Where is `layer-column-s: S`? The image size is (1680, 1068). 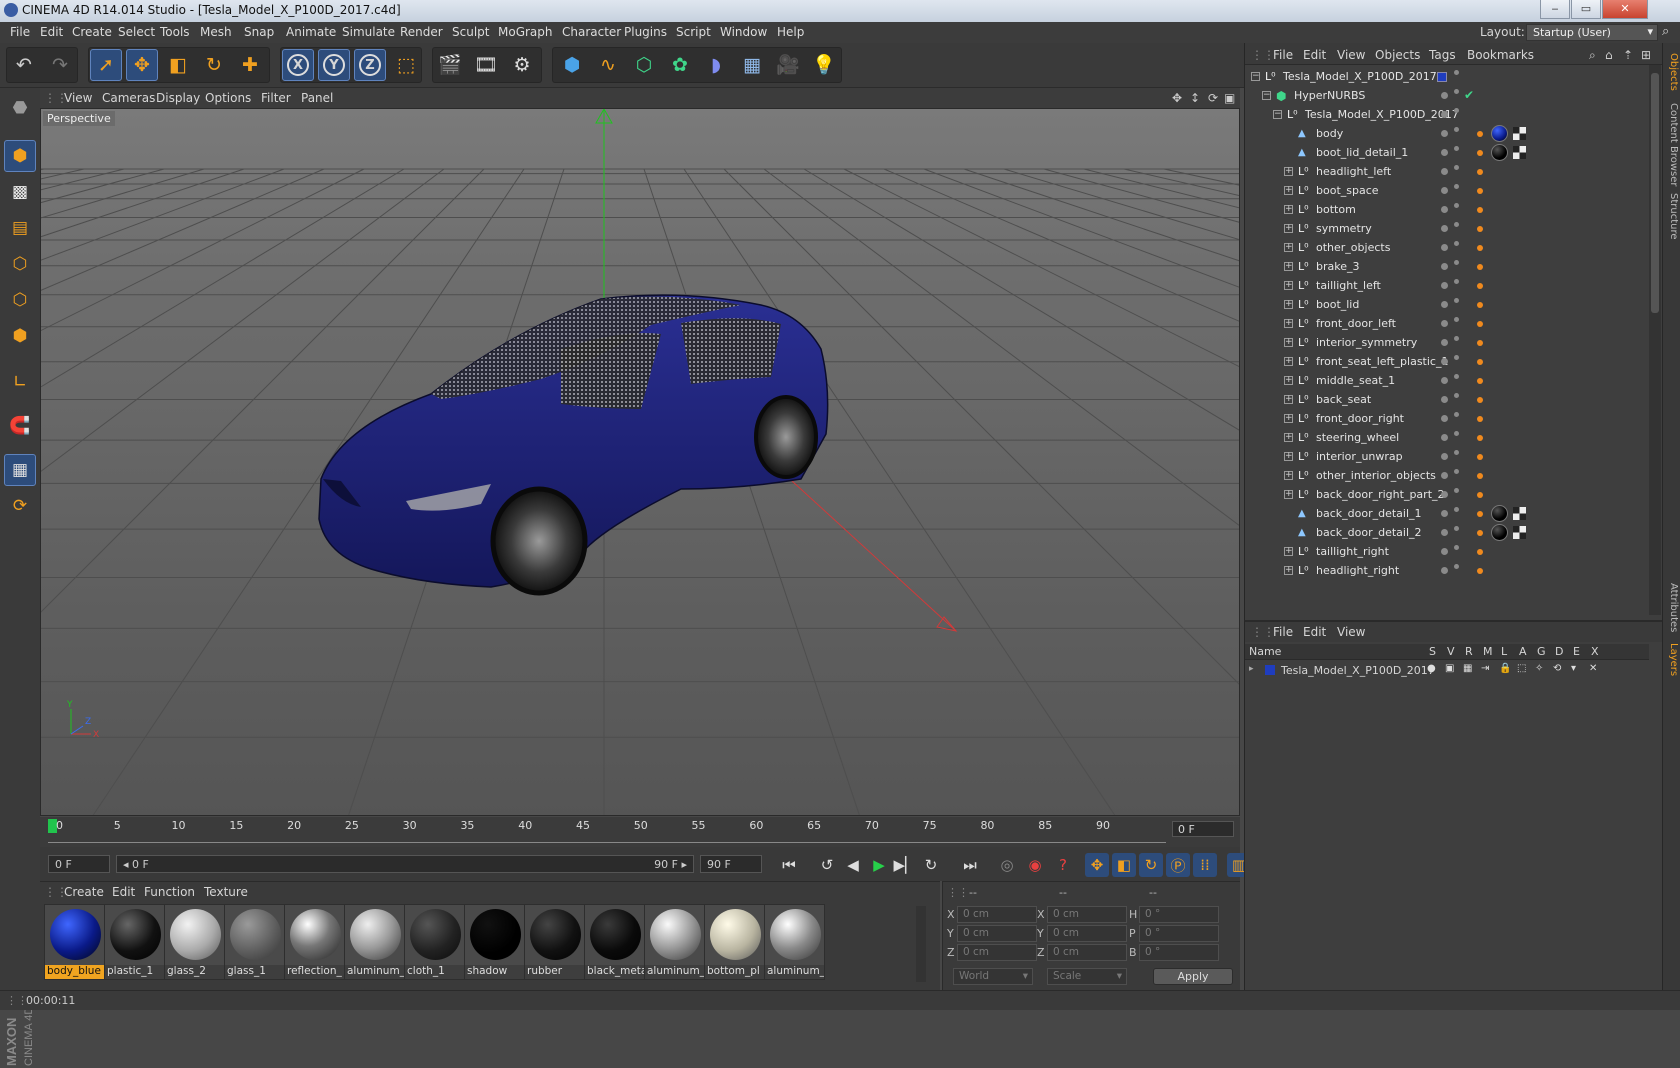
layer-column-s: S is located at coordinates (1432, 651).